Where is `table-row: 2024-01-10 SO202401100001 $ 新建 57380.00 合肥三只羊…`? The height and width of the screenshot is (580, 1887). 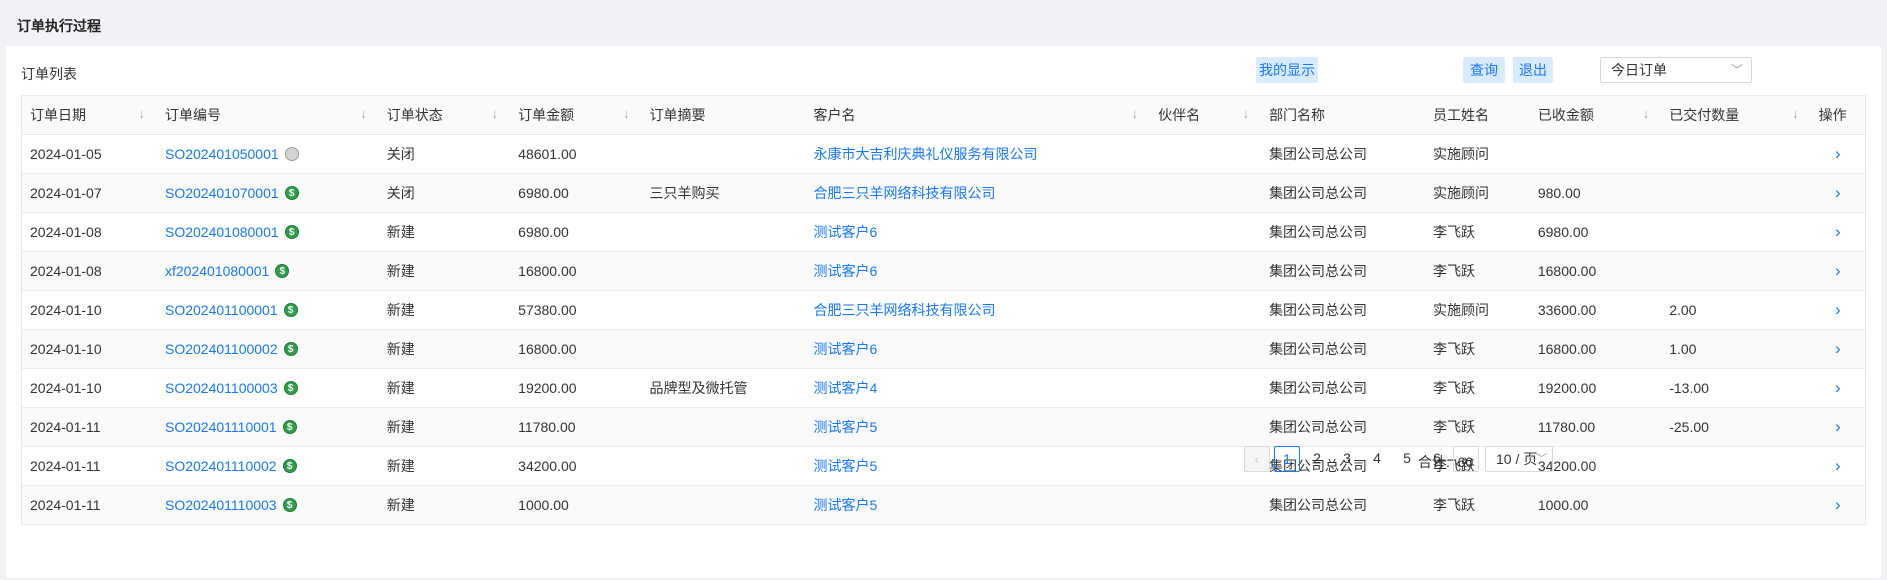
table-row: 2024-01-10 SO202401100001 $ 新建 57380.00 合肥三只羊… is located at coordinates (943, 310).